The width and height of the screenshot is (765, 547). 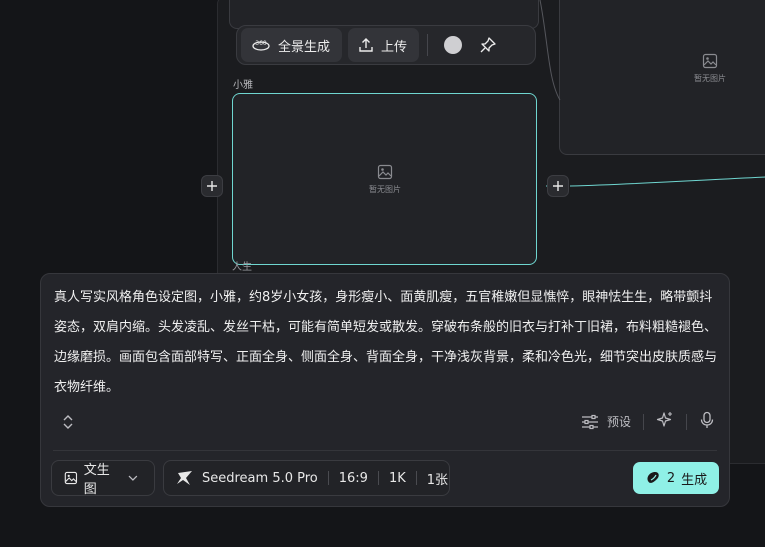 I want to click on node-title: 小雅, so click(x=243, y=85).